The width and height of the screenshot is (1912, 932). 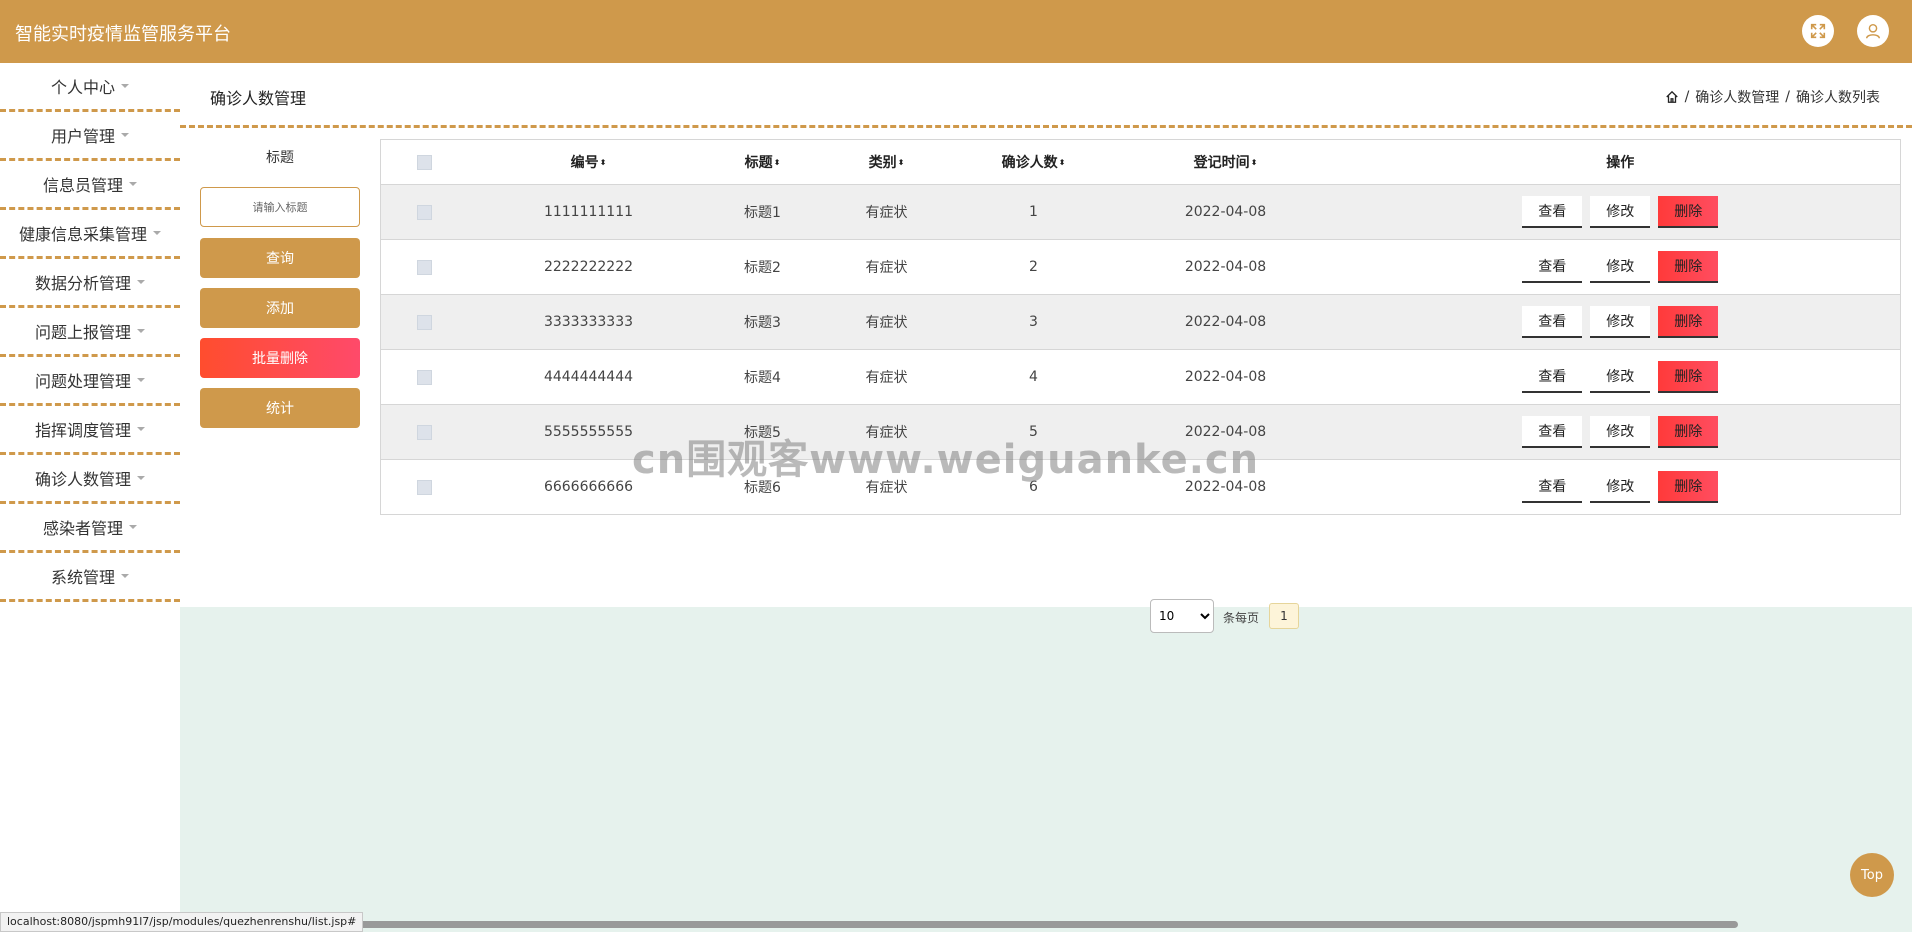 What do you see at coordinates (123, 34) in the screenshot?
I see `app-title: 智能实时疫情监管服务平台` at bounding box center [123, 34].